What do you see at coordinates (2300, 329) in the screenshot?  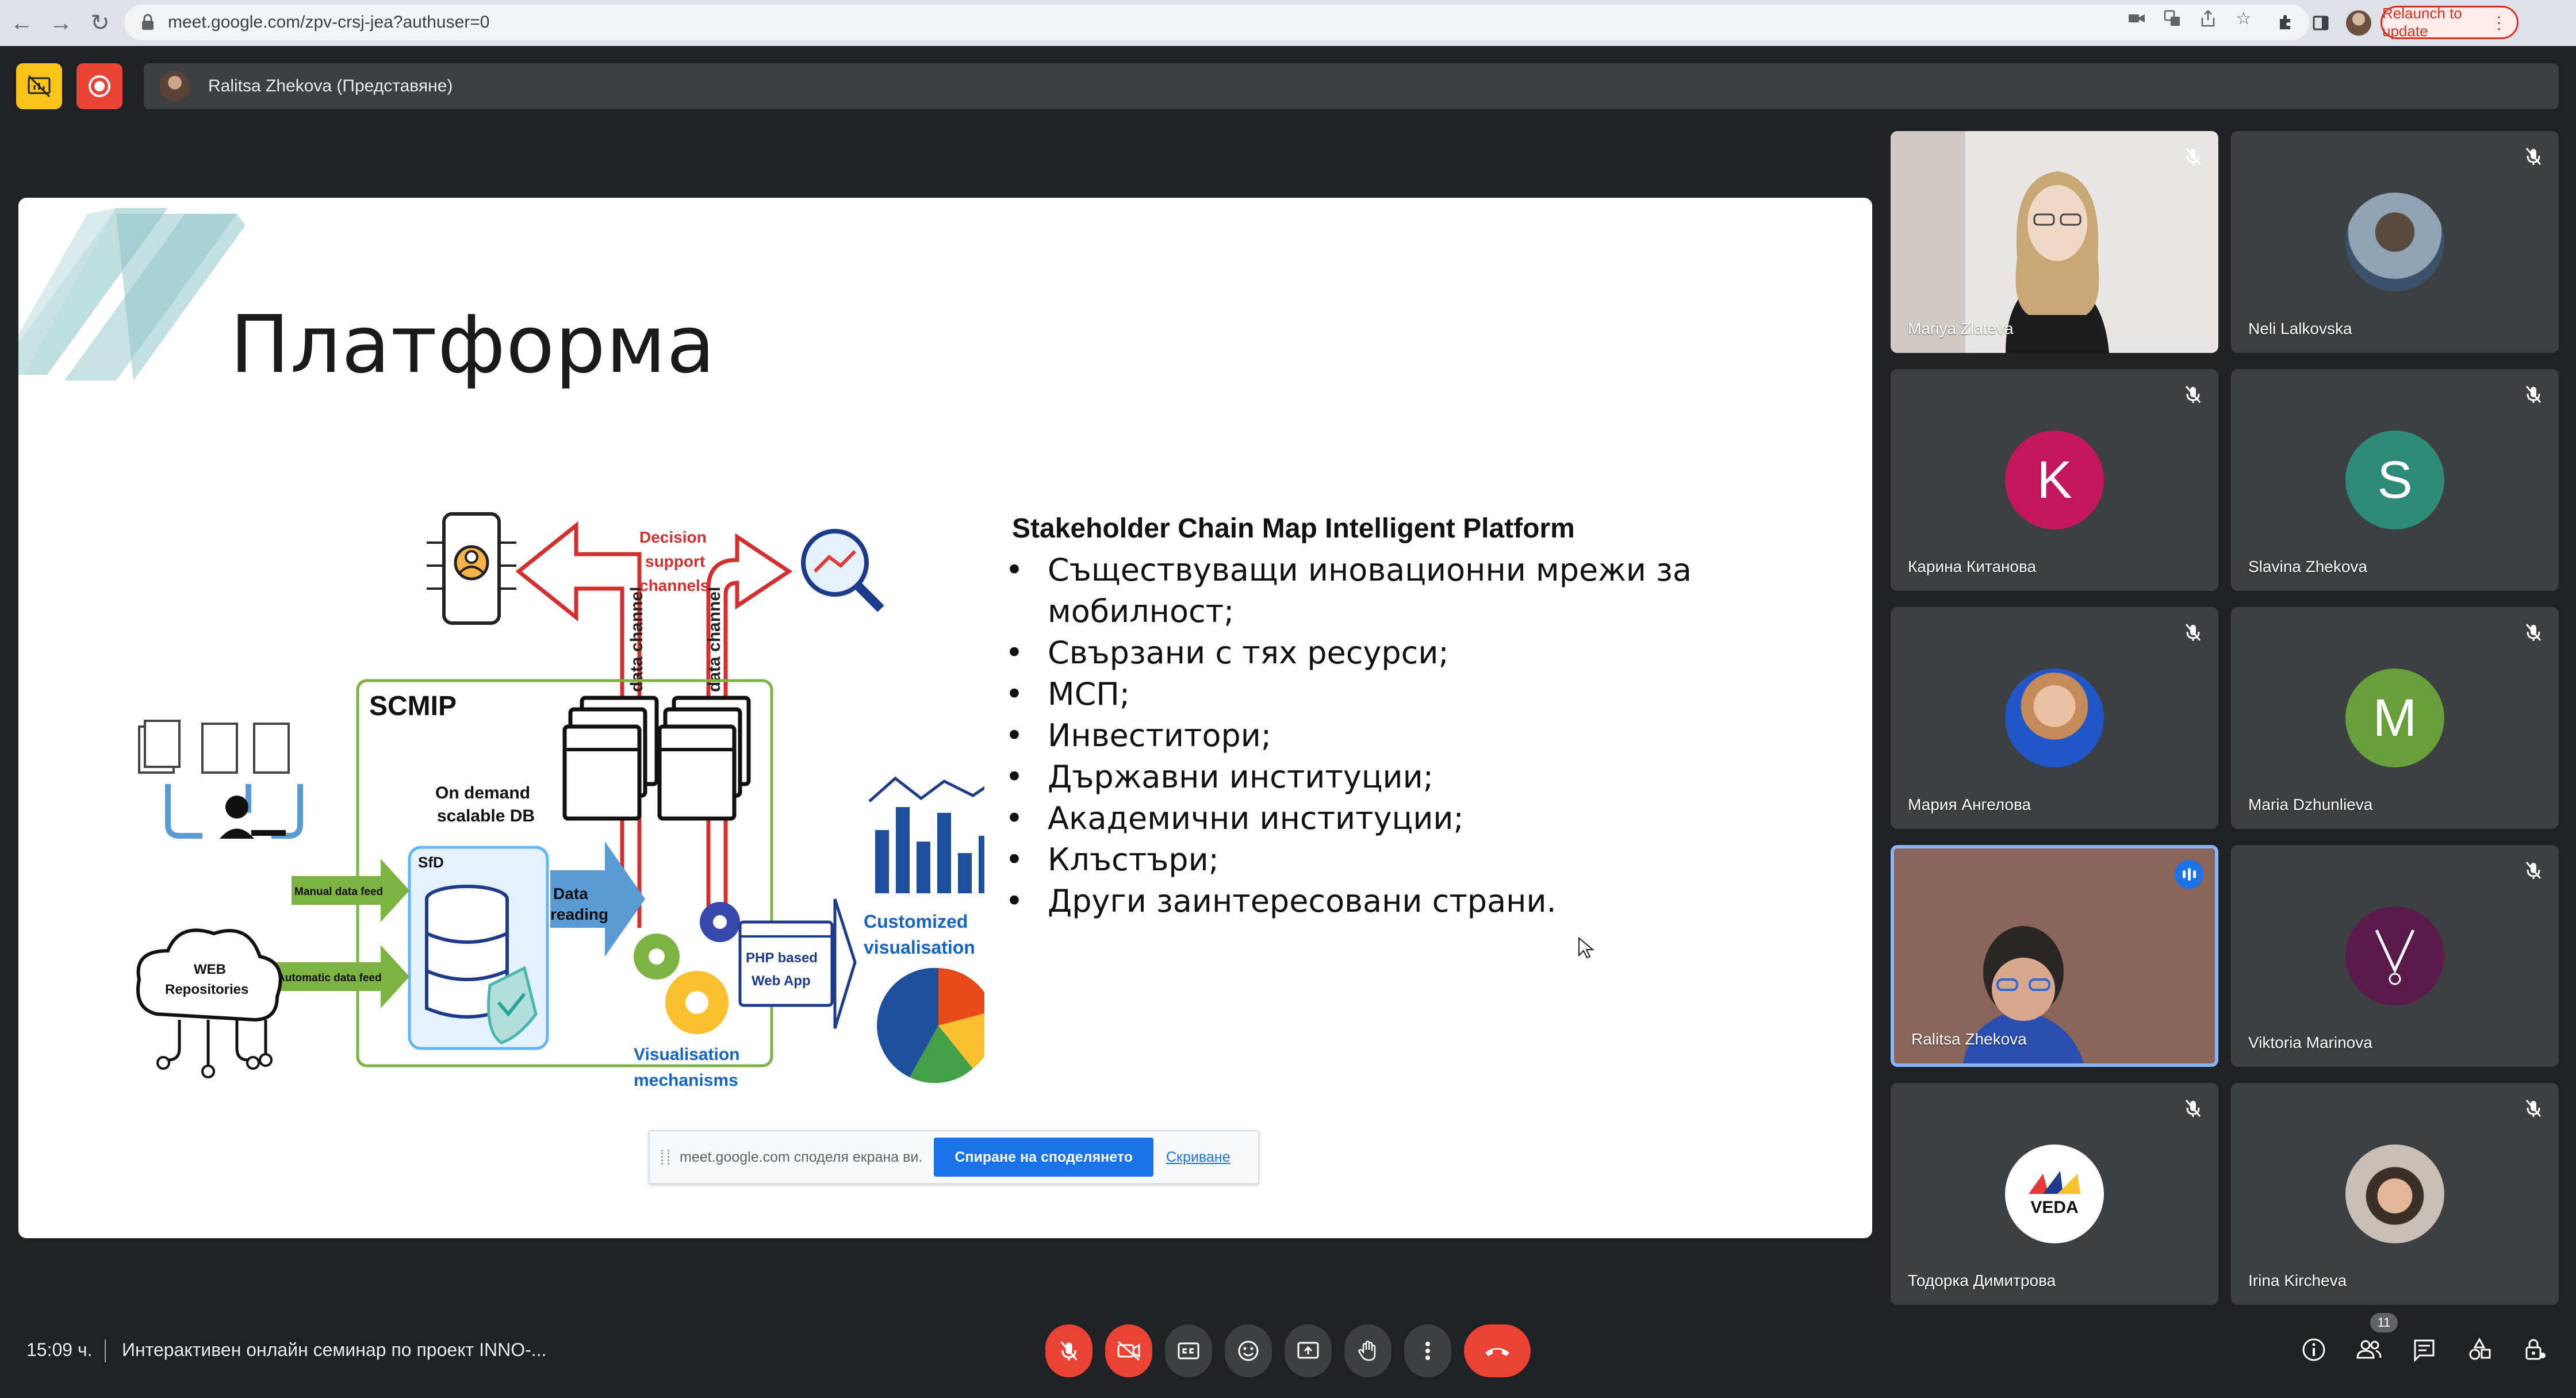 I see `participant-name: Neli Lalkovska` at bounding box center [2300, 329].